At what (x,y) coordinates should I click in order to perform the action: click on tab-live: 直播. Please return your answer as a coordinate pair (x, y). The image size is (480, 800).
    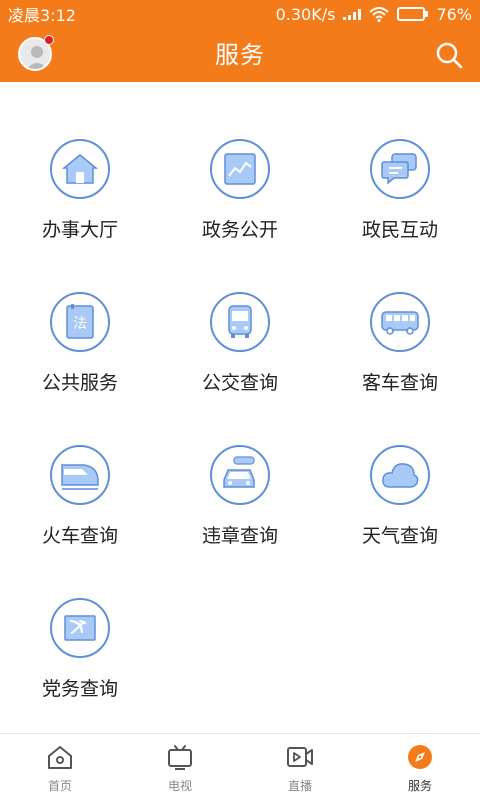
    Looking at the image, I should click on (300, 767).